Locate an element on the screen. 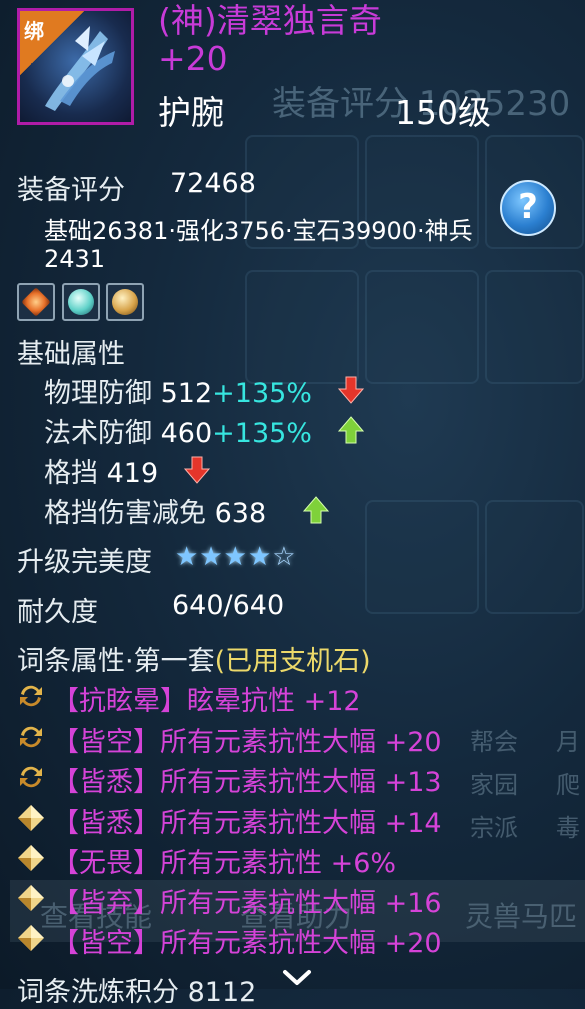  chevron-down-icon is located at coordinates (297, 978).